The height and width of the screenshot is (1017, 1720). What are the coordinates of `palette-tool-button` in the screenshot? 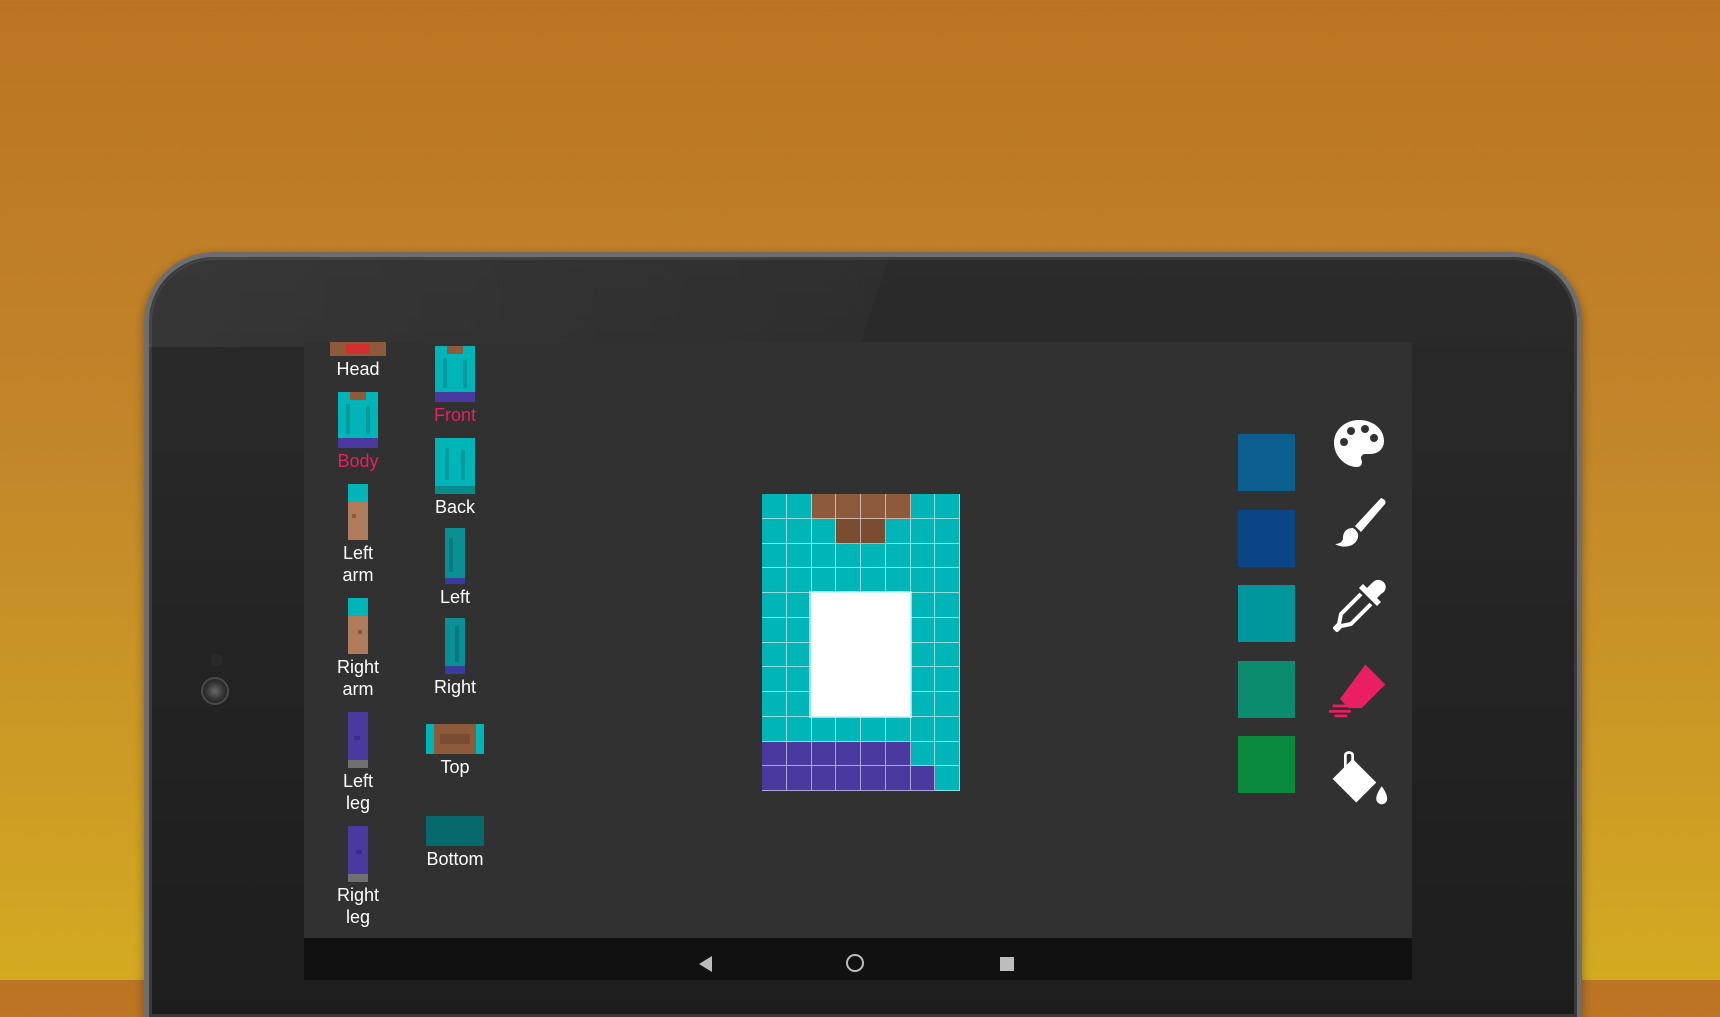 It's located at (1359, 444).